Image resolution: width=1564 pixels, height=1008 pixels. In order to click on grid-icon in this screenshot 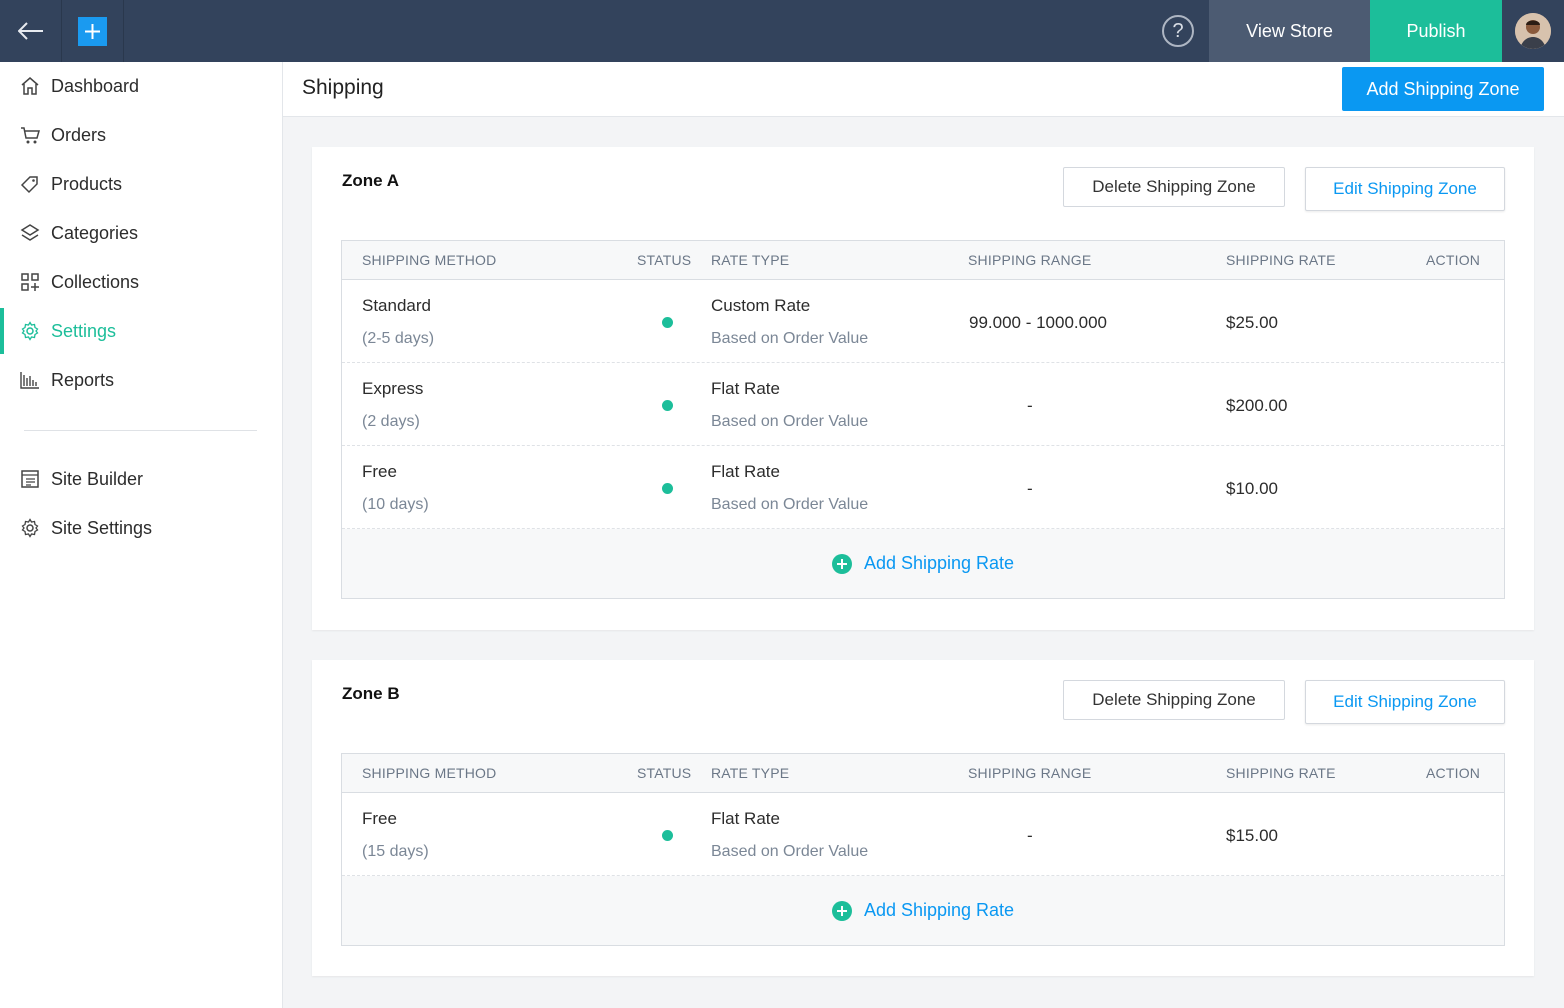, I will do `click(30, 282)`.